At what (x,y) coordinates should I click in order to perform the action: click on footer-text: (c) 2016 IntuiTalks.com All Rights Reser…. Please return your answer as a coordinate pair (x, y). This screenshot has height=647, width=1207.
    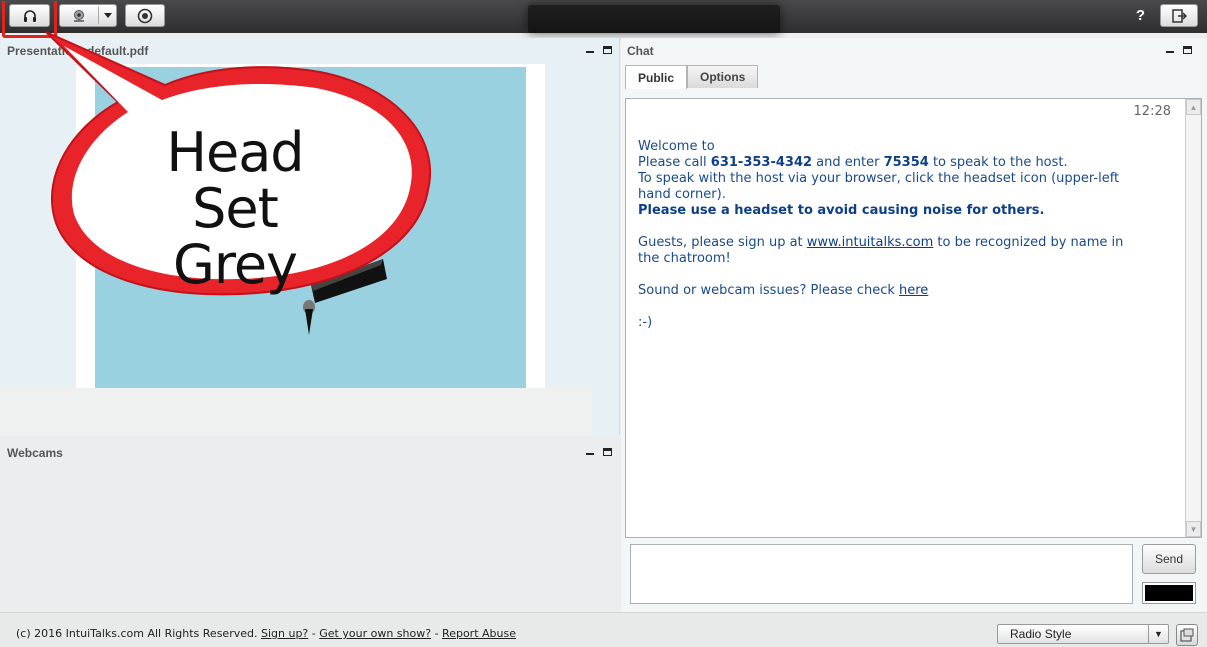
    Looking at the image, I should click on (266, 633).